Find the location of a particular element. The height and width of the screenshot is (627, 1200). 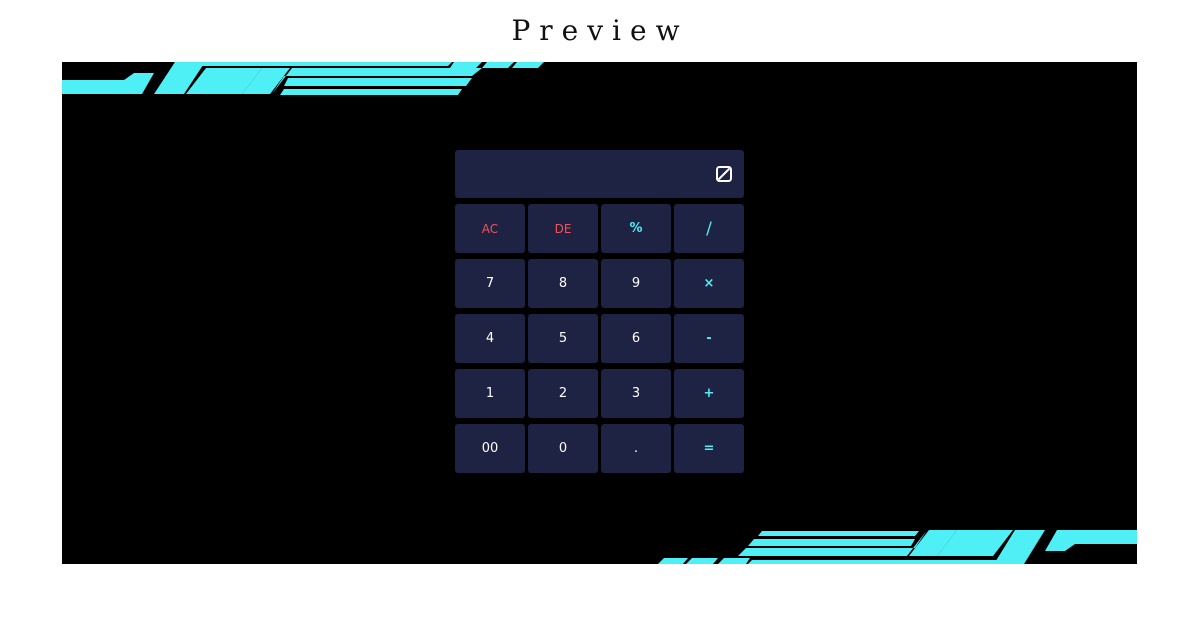

keypad: AC DE%/ 7 8 9 × 4 5 6- 1 2 3 +00 0. = is located at coordinates (599, 338).